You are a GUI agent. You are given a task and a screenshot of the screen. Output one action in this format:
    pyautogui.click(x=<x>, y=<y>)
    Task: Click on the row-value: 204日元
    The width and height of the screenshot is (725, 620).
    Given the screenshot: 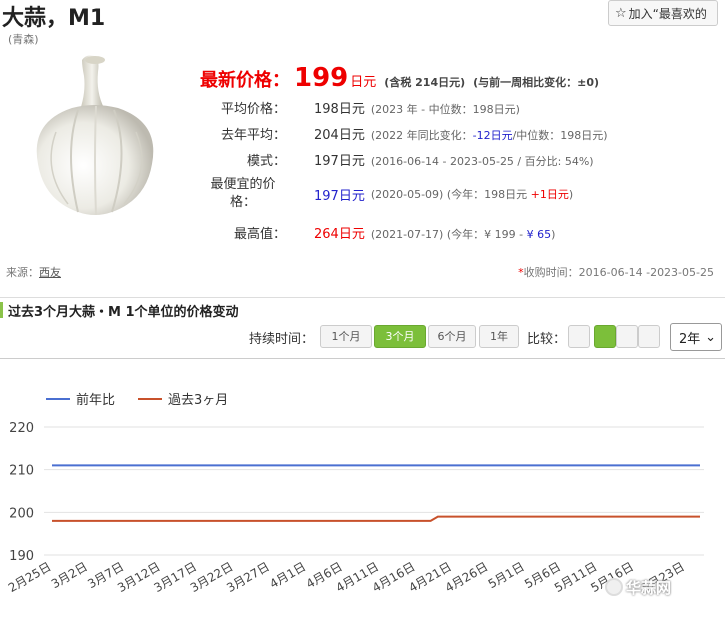 What is the action you would take?
    pyautogui.click(x=339, y=135)
    